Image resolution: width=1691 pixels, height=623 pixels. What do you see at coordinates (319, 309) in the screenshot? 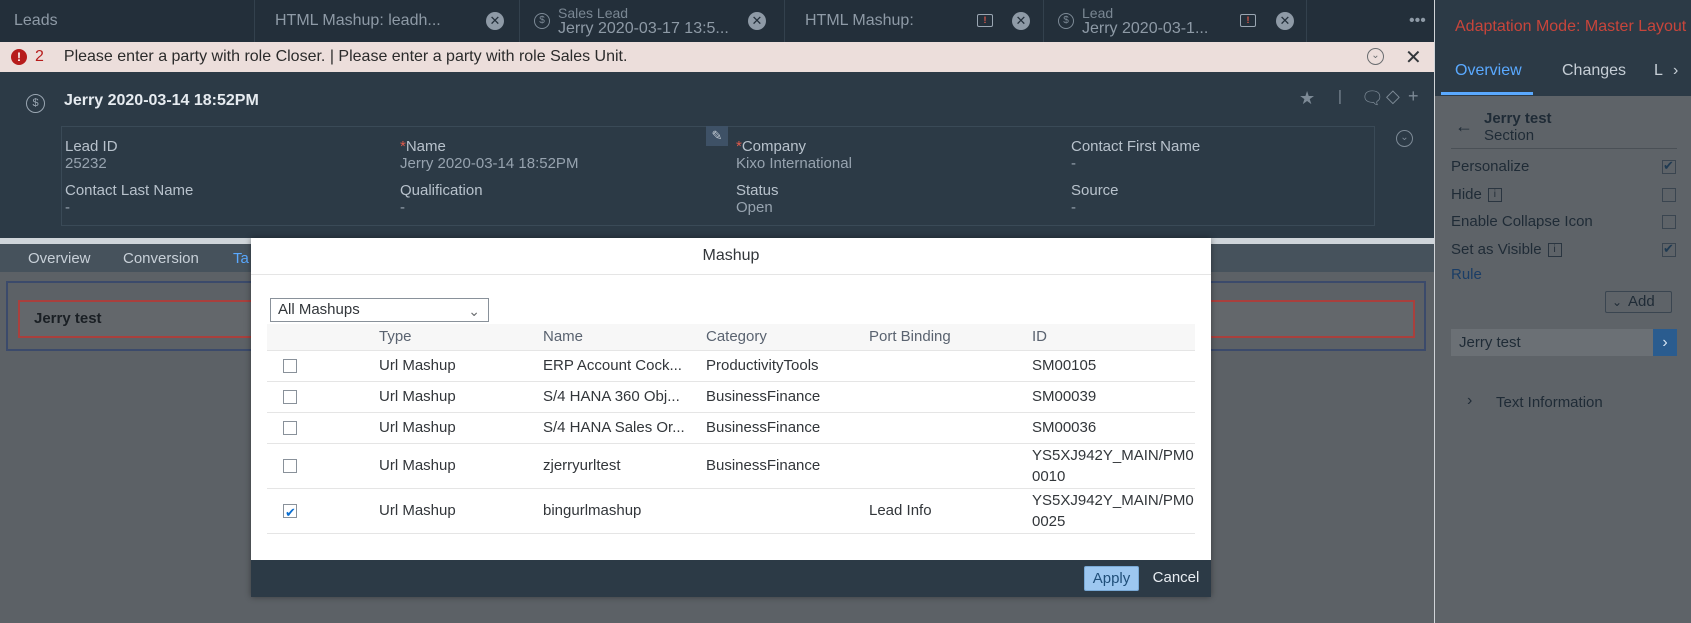
I see `filter-value: All Mashups` at bounding box center [319, 309].